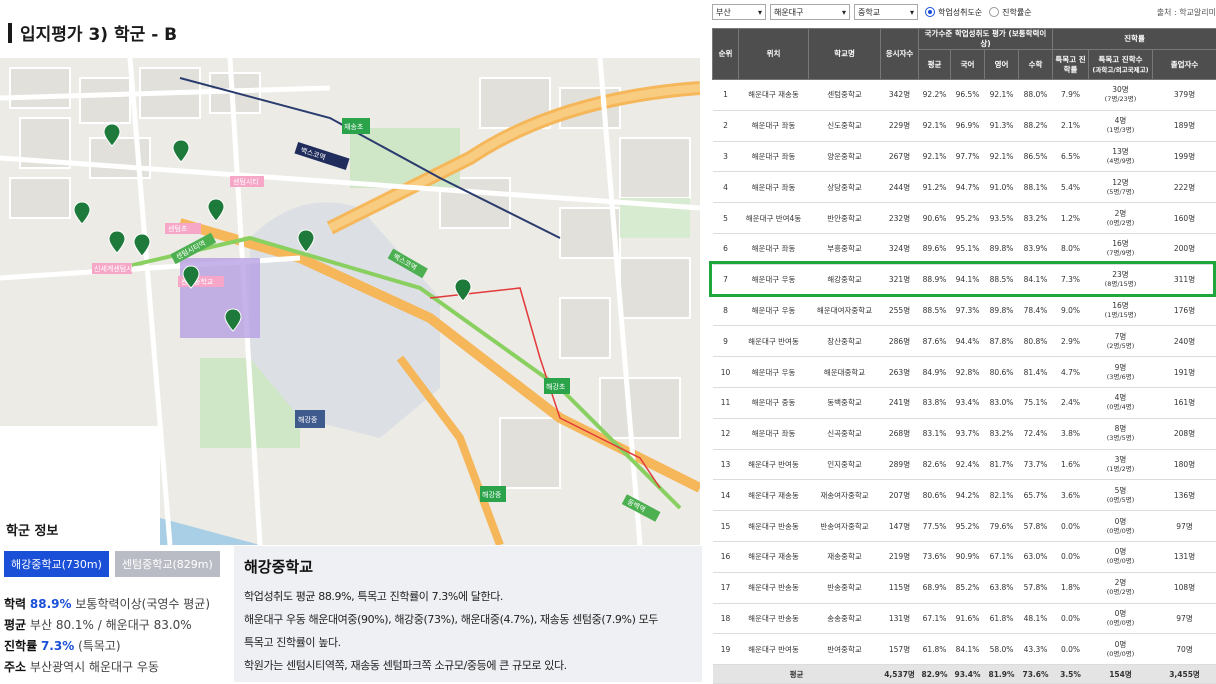 This screenshot has width=1216, height=684. Describe the element at coordinates (1120, 341) in the screenshot. I see `table-cell: 7명 (2명/5명)` at that location.